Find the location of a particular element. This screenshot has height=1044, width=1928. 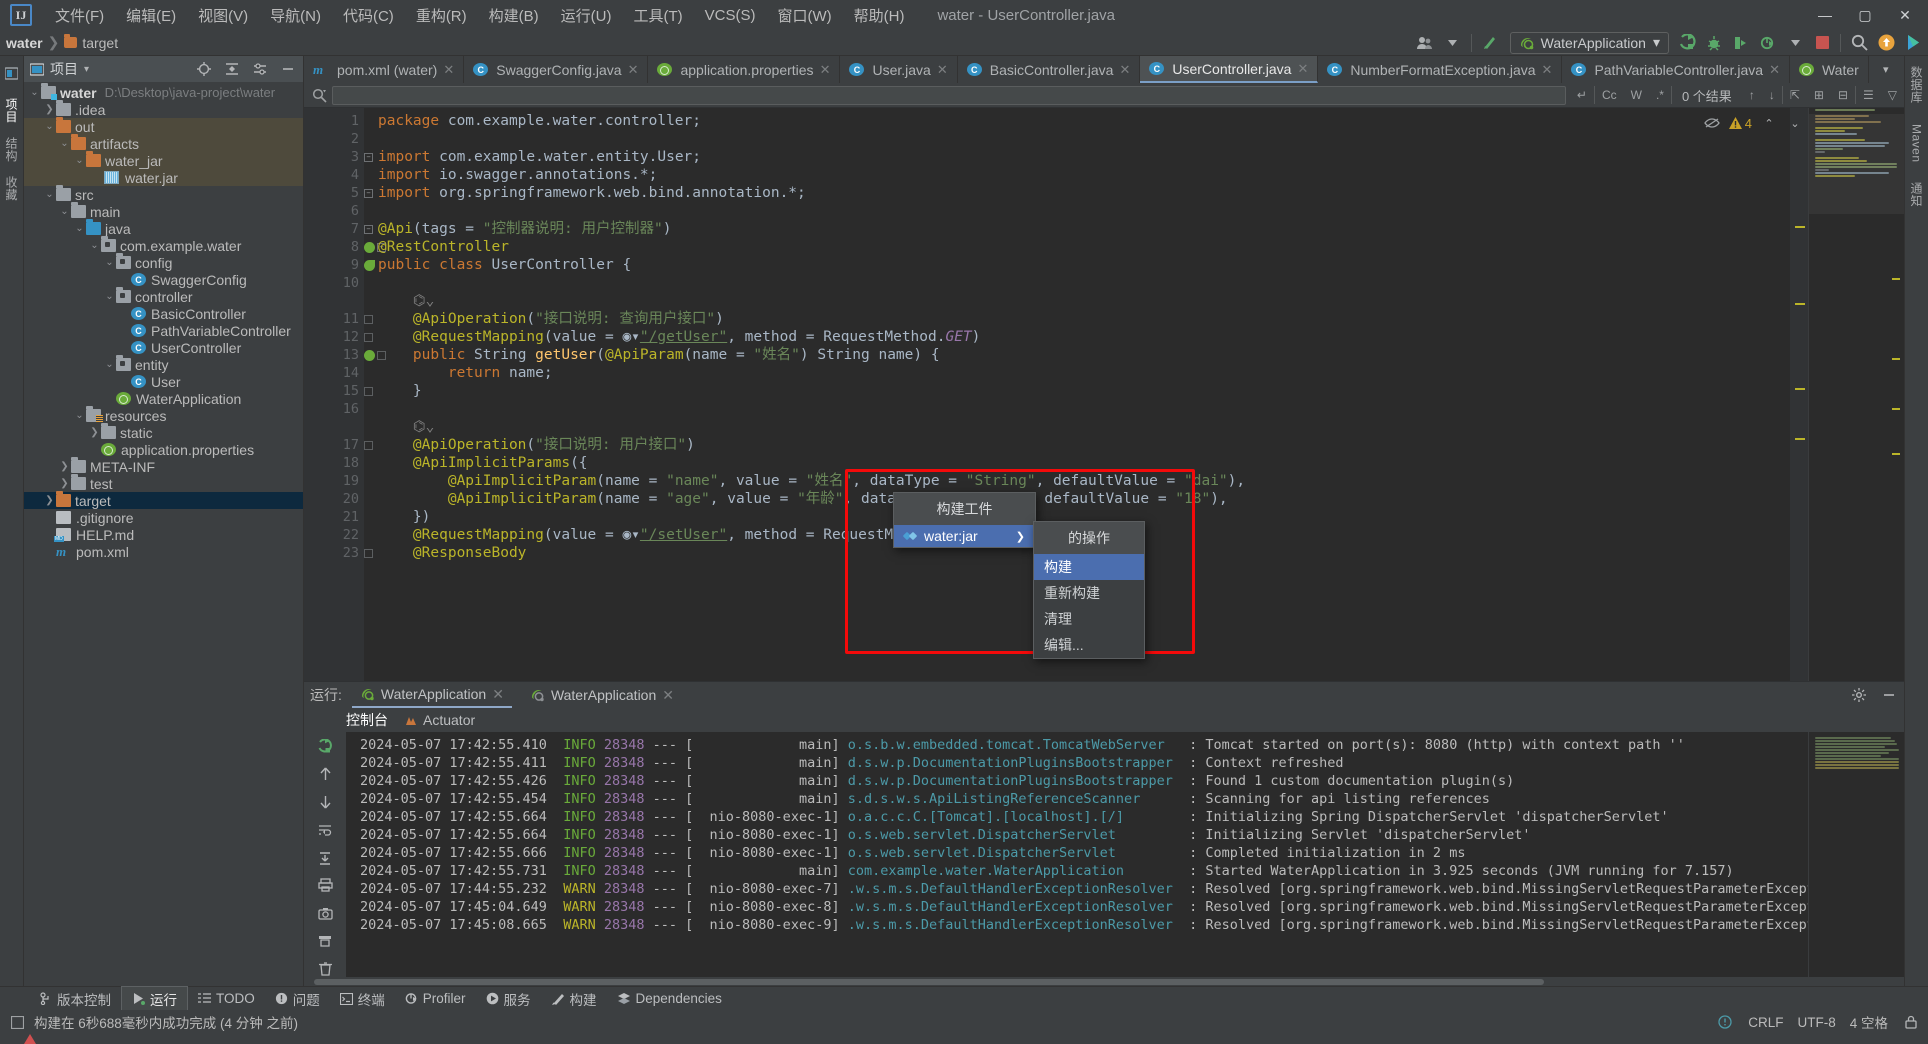

tree-node: CBasicController is located at coordinates (163, 313).